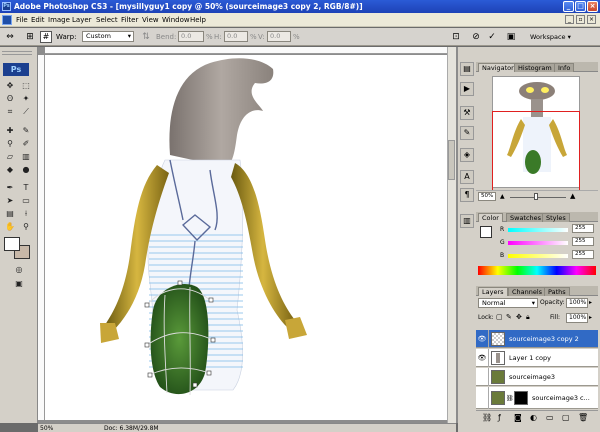 Image resolution: width=600 pixels, height=432 pixels. Describe the element at coordinates (16, 69) in the screenshot. I see `ps-logo: Ps` at that location.